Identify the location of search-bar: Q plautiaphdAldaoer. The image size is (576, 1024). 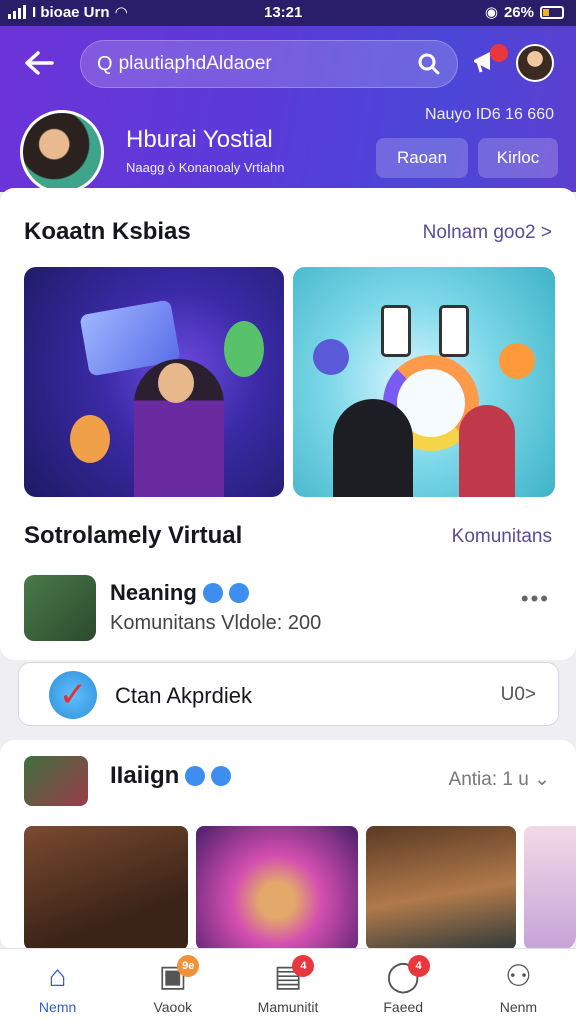
(269, 64).